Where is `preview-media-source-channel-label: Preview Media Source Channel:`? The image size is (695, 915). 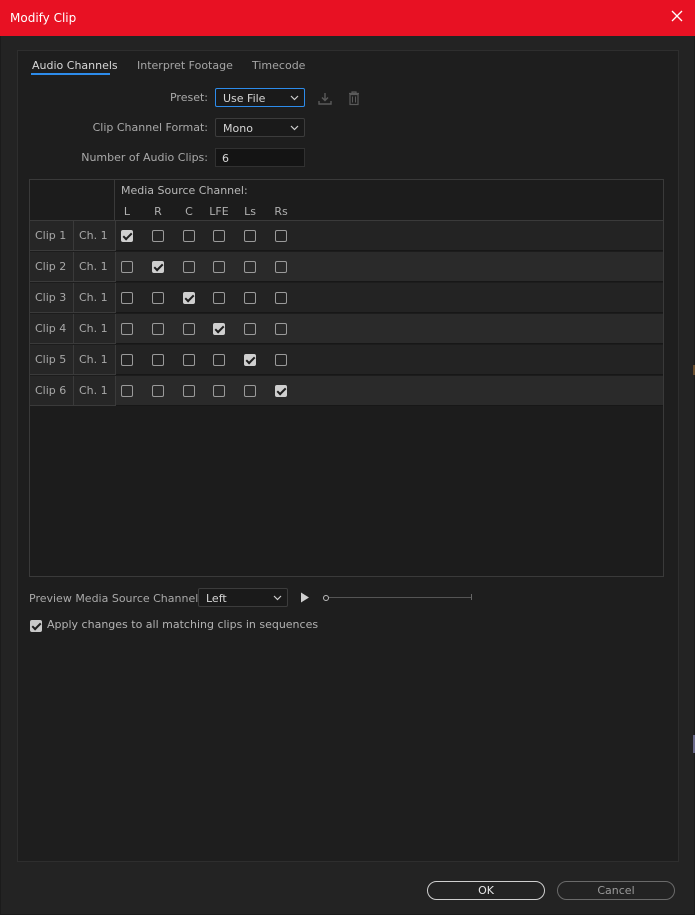 preview-media-source-channel-label: Preview Media Source Channel: is located at coordinates (115, 598).